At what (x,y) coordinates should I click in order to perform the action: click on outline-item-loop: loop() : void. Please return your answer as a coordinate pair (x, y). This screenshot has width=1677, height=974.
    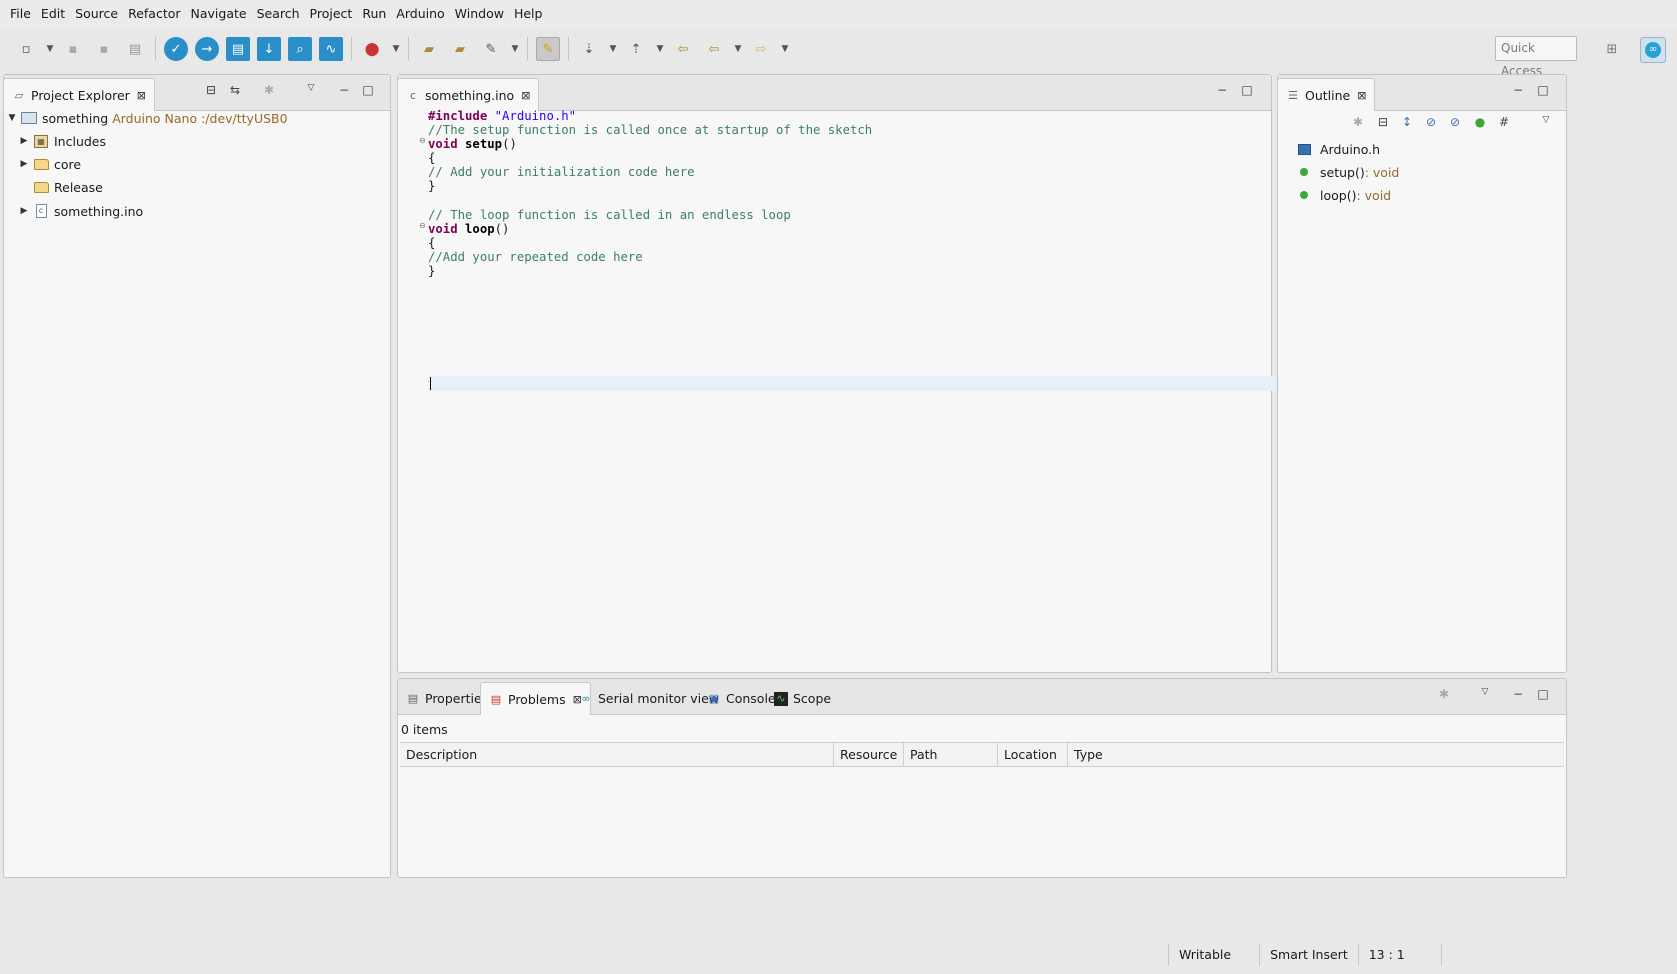
    Looking at the image, I should click on (1343, 195).